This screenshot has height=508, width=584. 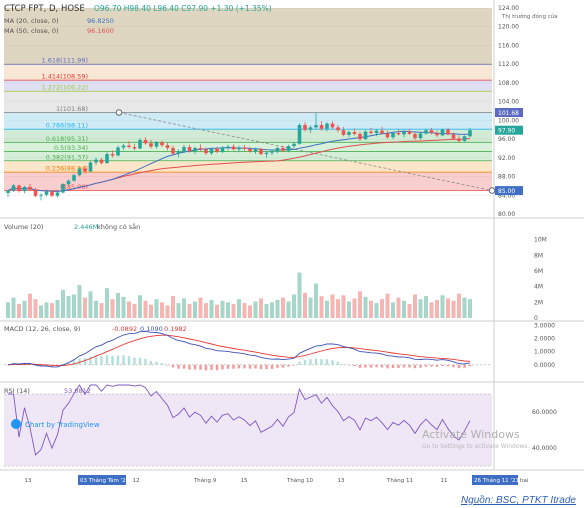 I want to click on volume-axis-label: 8M, so click(x=538, y=255).